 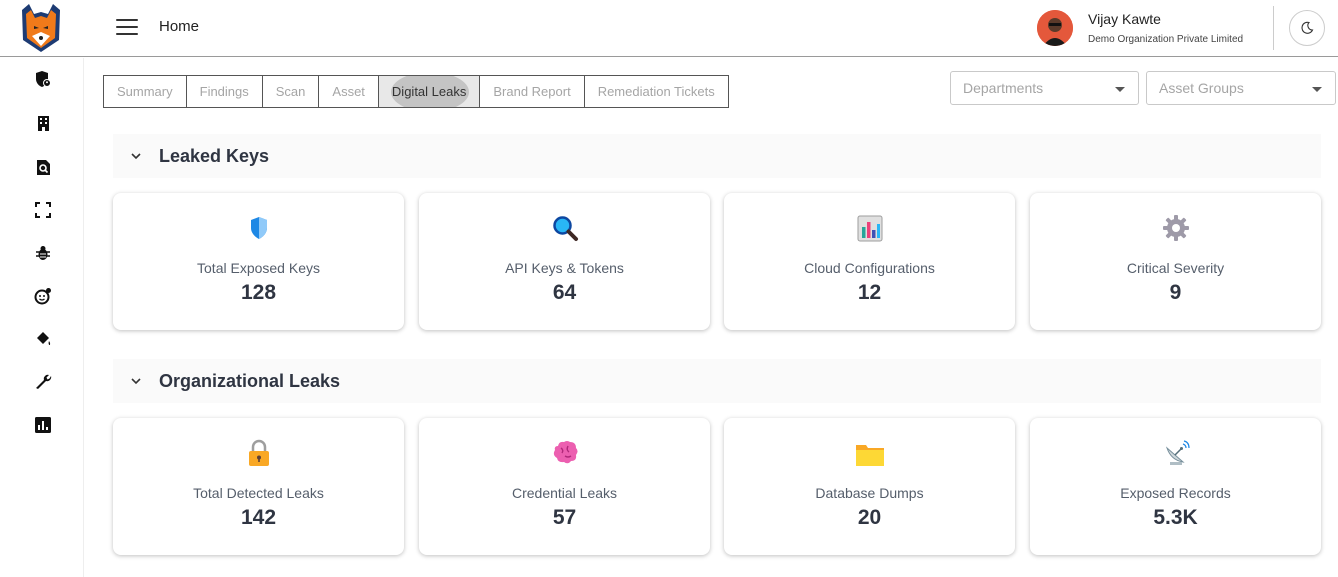 What do you see at coordinates (43, 339) in the screenshot?
I see `paint-bucket-icon` at bounding box center [43, 339].